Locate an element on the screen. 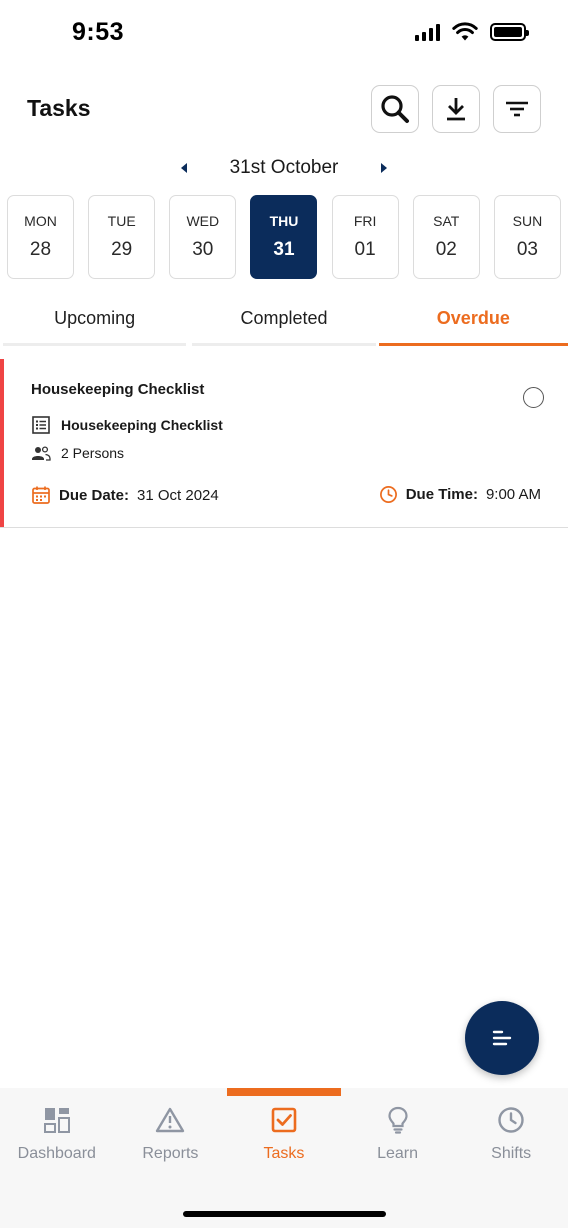  lightbulb-icon is located at coordinates (397, 1120).